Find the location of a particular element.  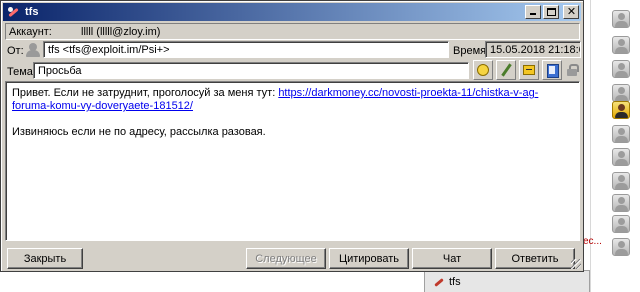

maximize-button is located at coordinates (551, 12).